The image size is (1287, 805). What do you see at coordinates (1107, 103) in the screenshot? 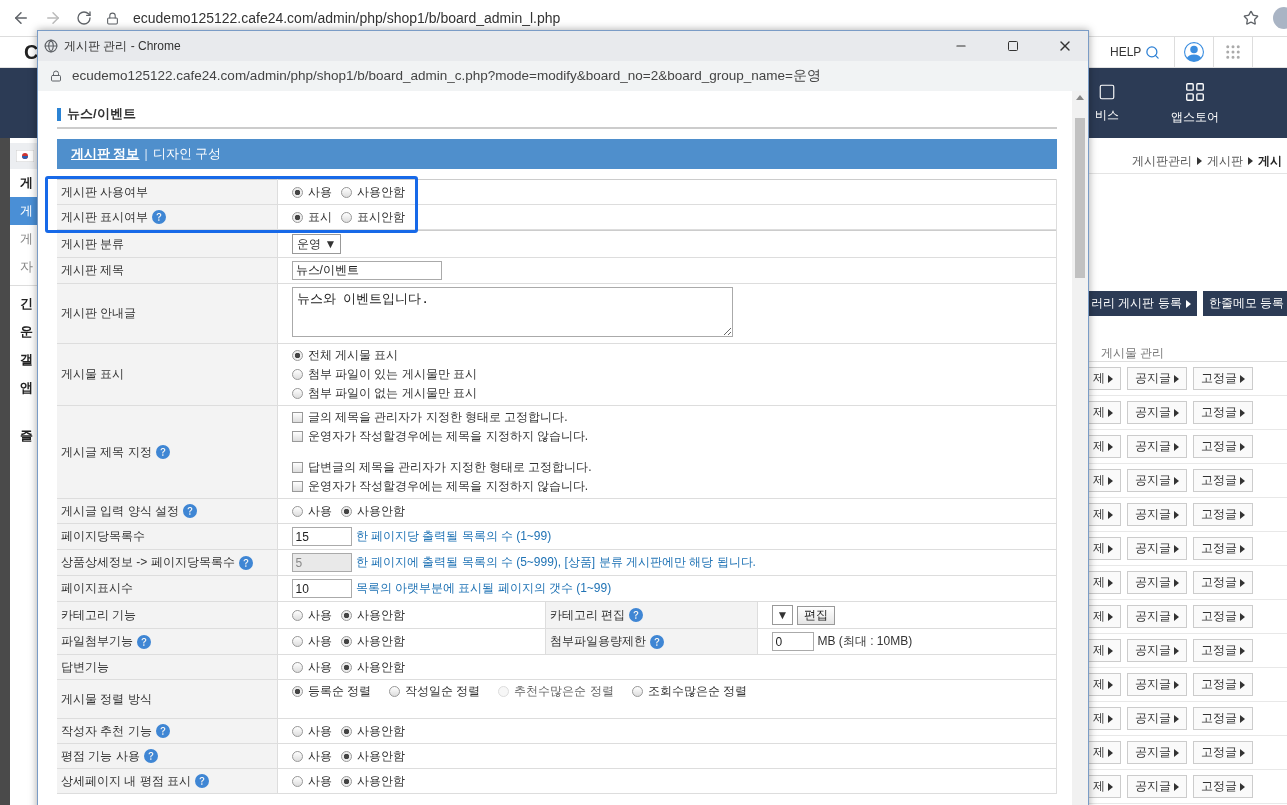
I see `nav-item: 비스` at bounding box center [1107, 103].